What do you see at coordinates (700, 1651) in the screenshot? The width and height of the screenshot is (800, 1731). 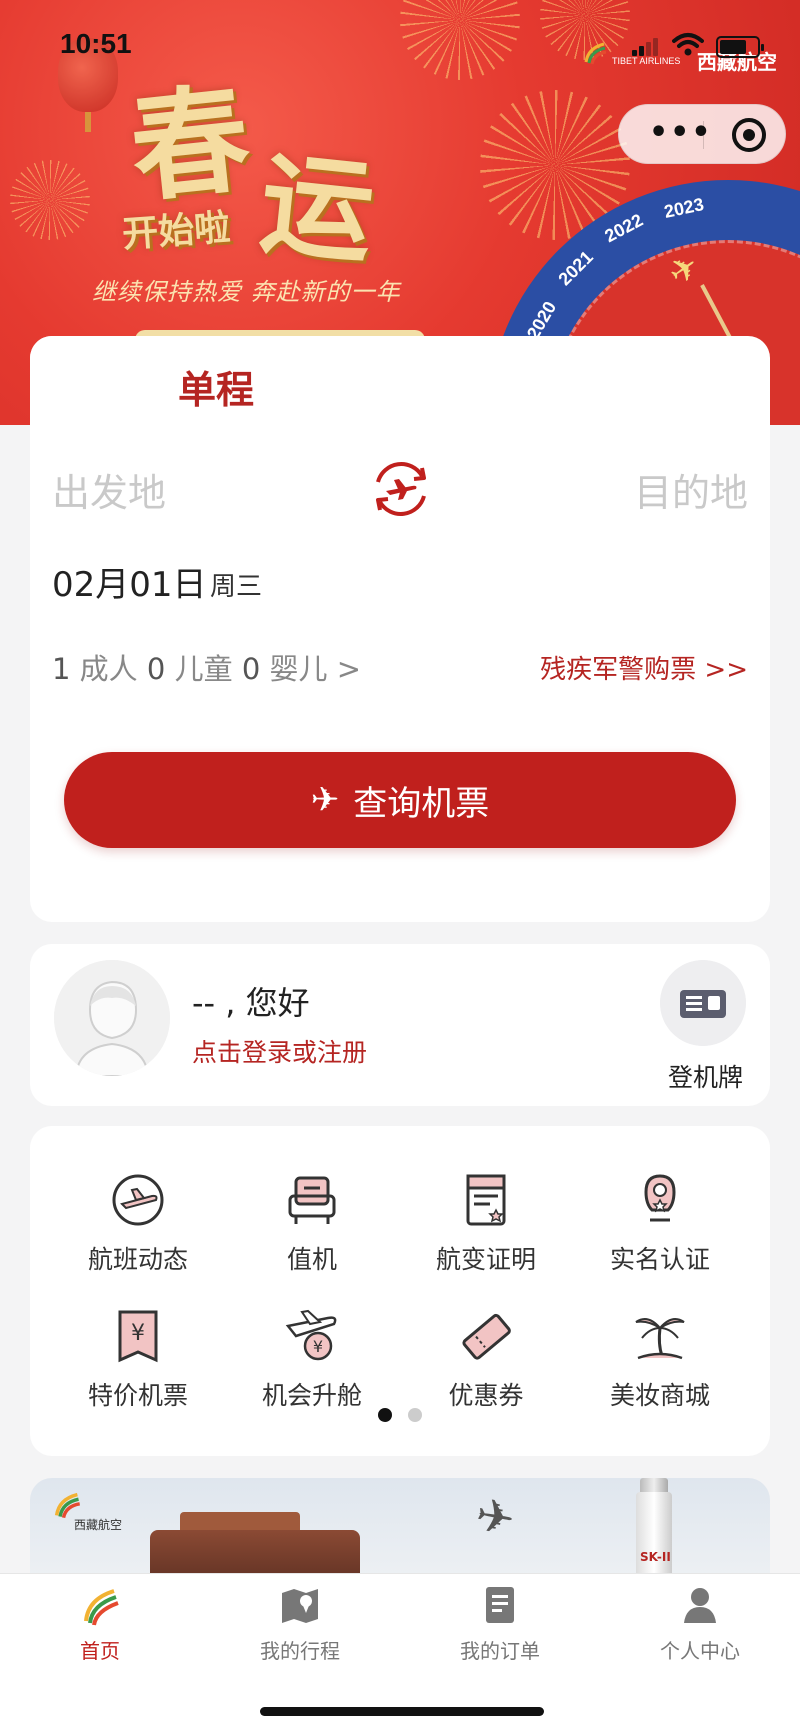 I see `tab-label: 个人中心` at bounding box center [700, 1651].